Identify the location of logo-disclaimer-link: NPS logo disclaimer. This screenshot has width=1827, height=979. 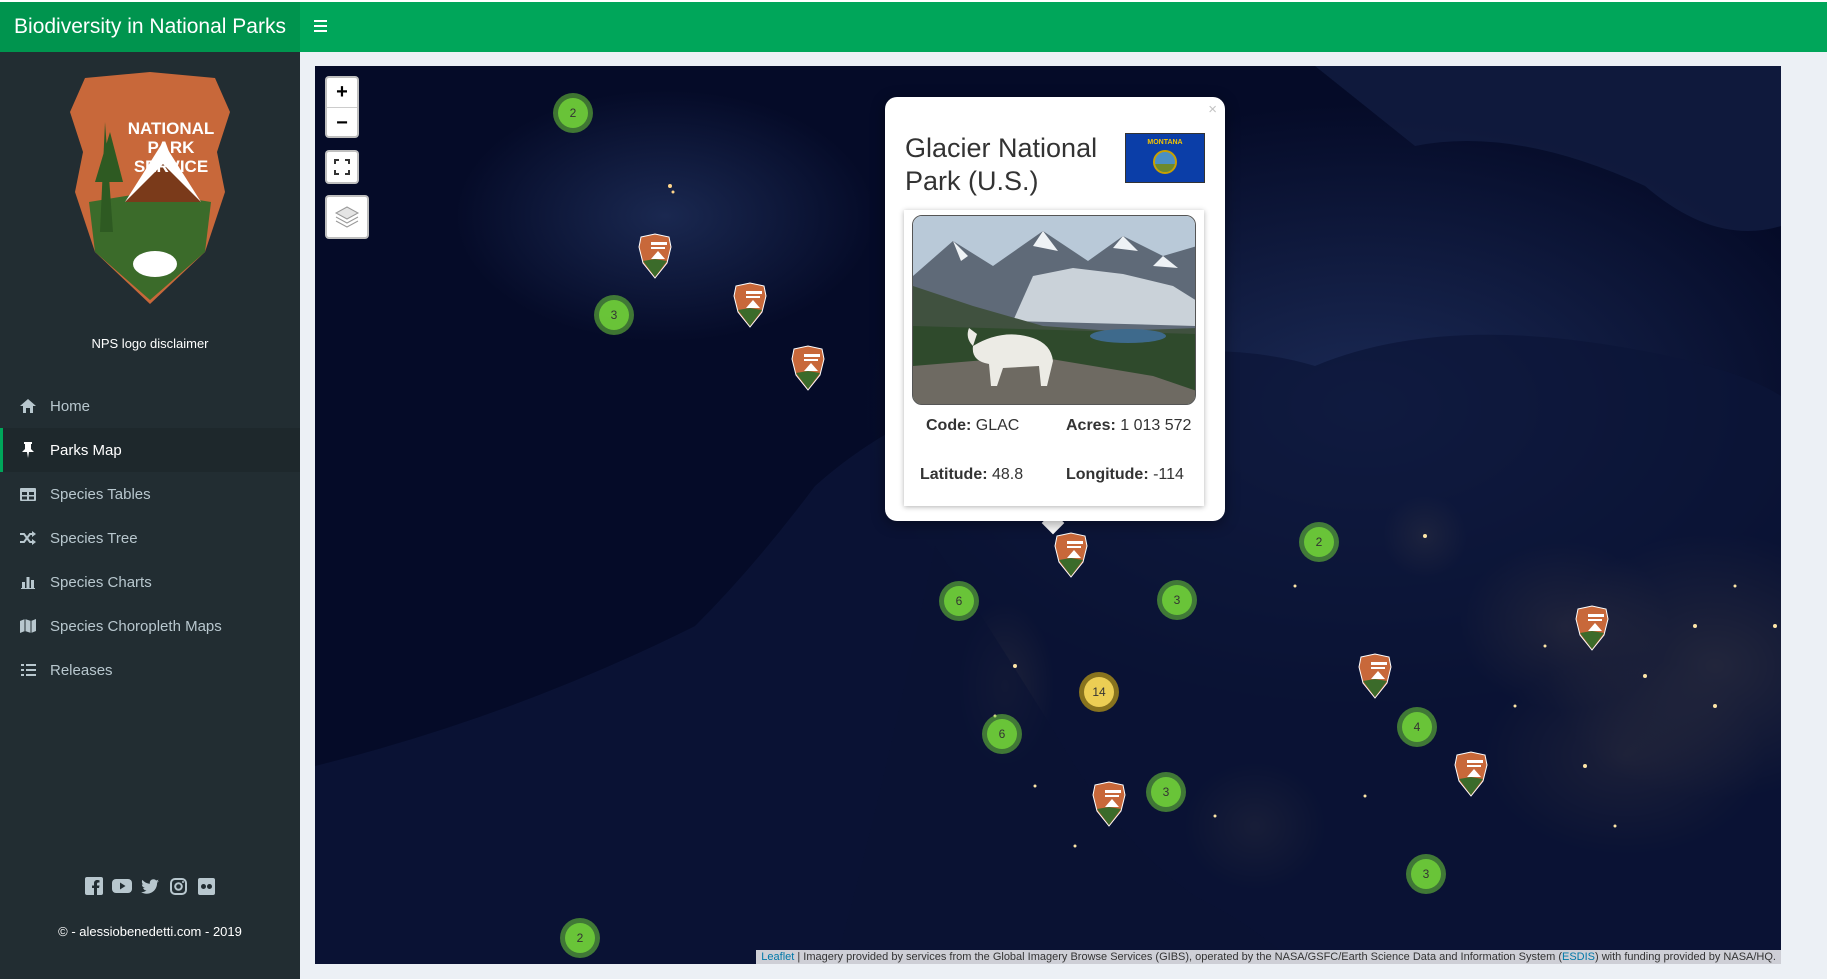
(150, 343).